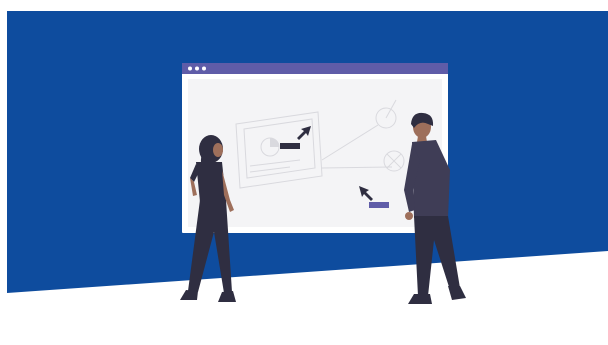  What do you see at coordinates (409, 216) in the screenshot?
I see `man-hand` at bounding box center [409, 216].